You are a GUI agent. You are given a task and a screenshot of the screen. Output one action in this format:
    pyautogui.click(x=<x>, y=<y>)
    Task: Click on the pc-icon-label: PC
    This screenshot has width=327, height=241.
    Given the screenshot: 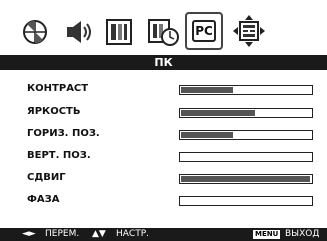 What is the action you would take?
    pyautogui.click(x=204, y=31)
    